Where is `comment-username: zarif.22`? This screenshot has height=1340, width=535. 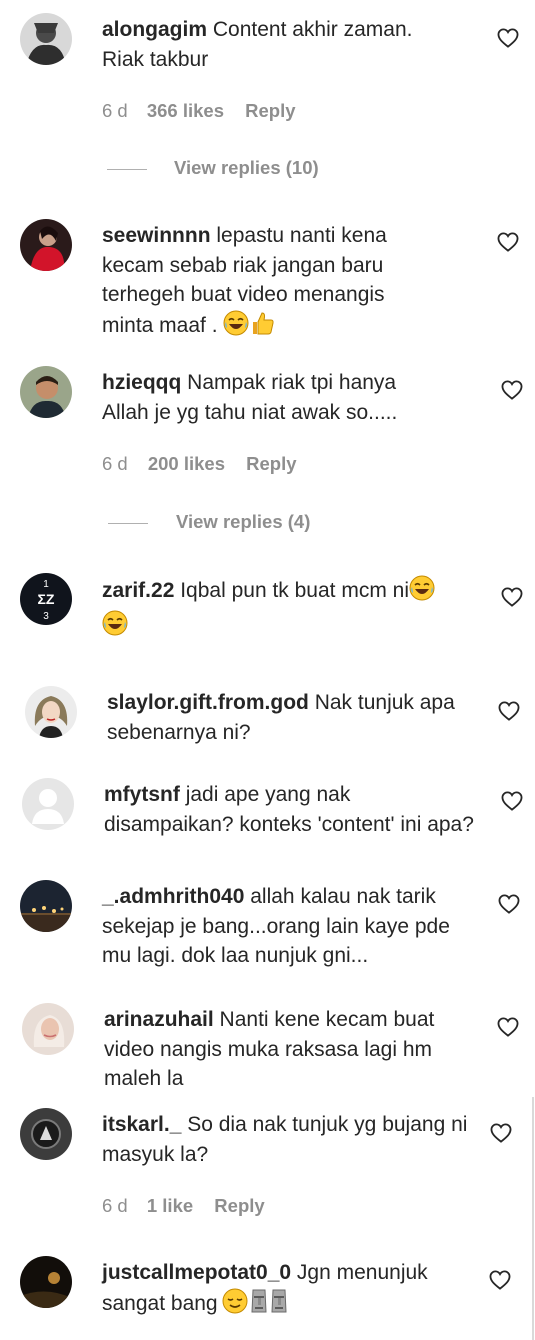 comment-username: zarif.22 is located at coordinates (138, 590).